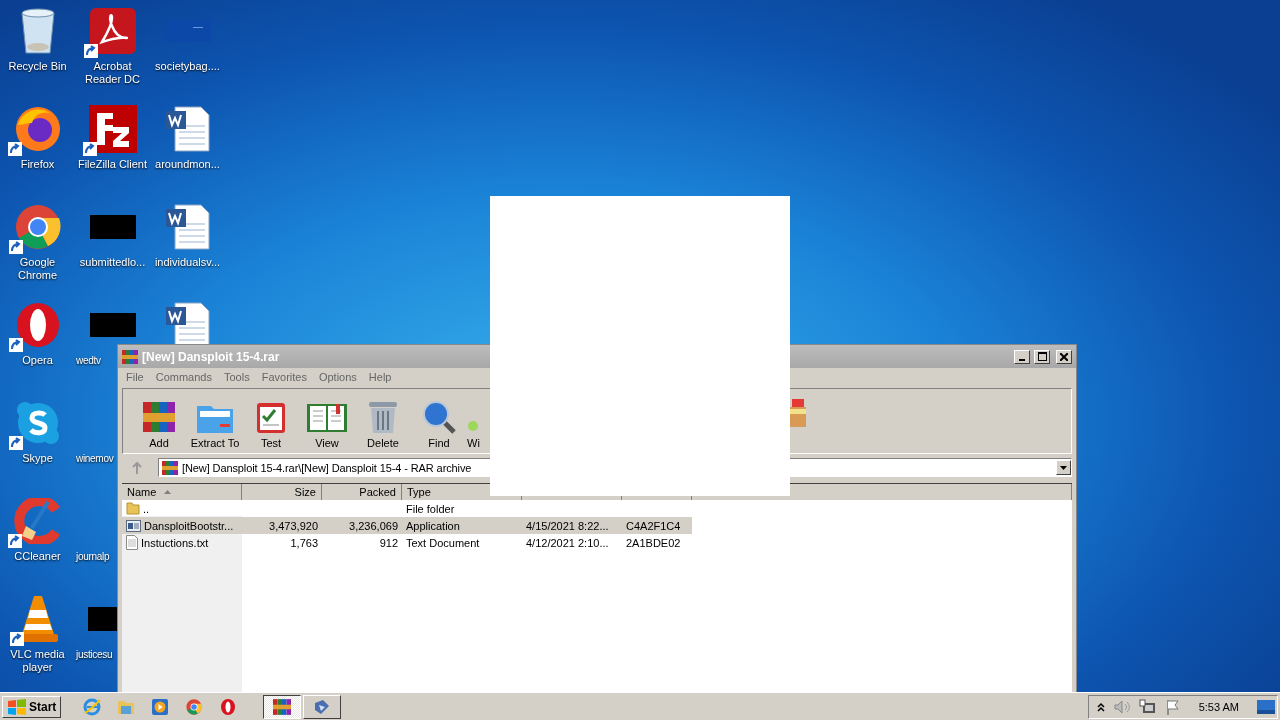 The width and height of the screenshot is (1280, 720). I want to click on table-cell: File folder, so click(430, 508).